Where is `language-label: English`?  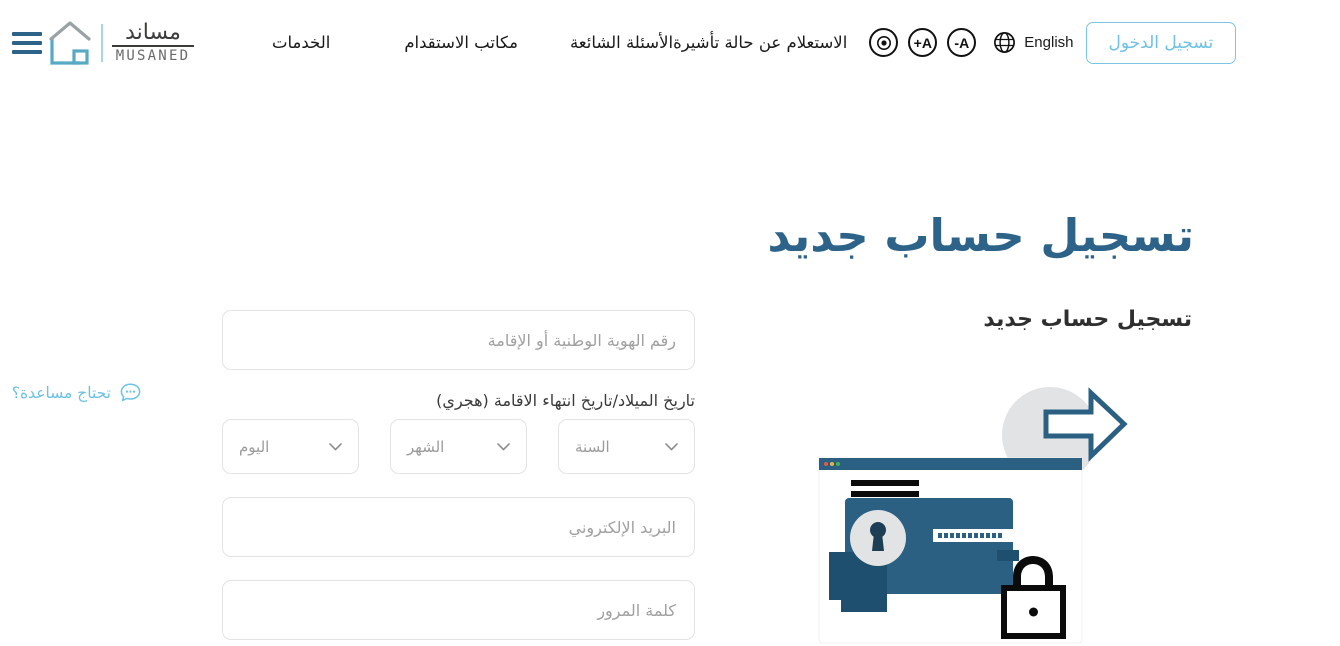
language-label: English is located at coordinates (1049, 42).